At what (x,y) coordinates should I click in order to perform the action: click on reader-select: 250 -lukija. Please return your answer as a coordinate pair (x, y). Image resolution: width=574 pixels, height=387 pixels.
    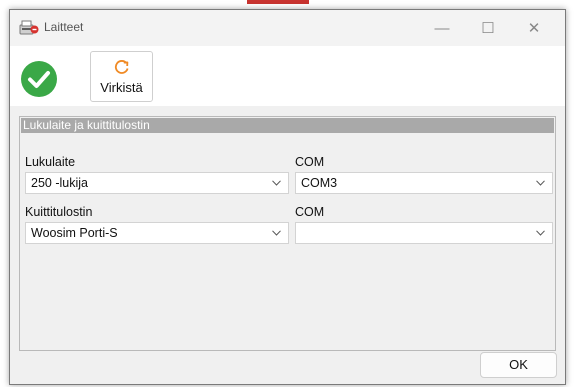
    Looking at the image, I should click on (157, 183).